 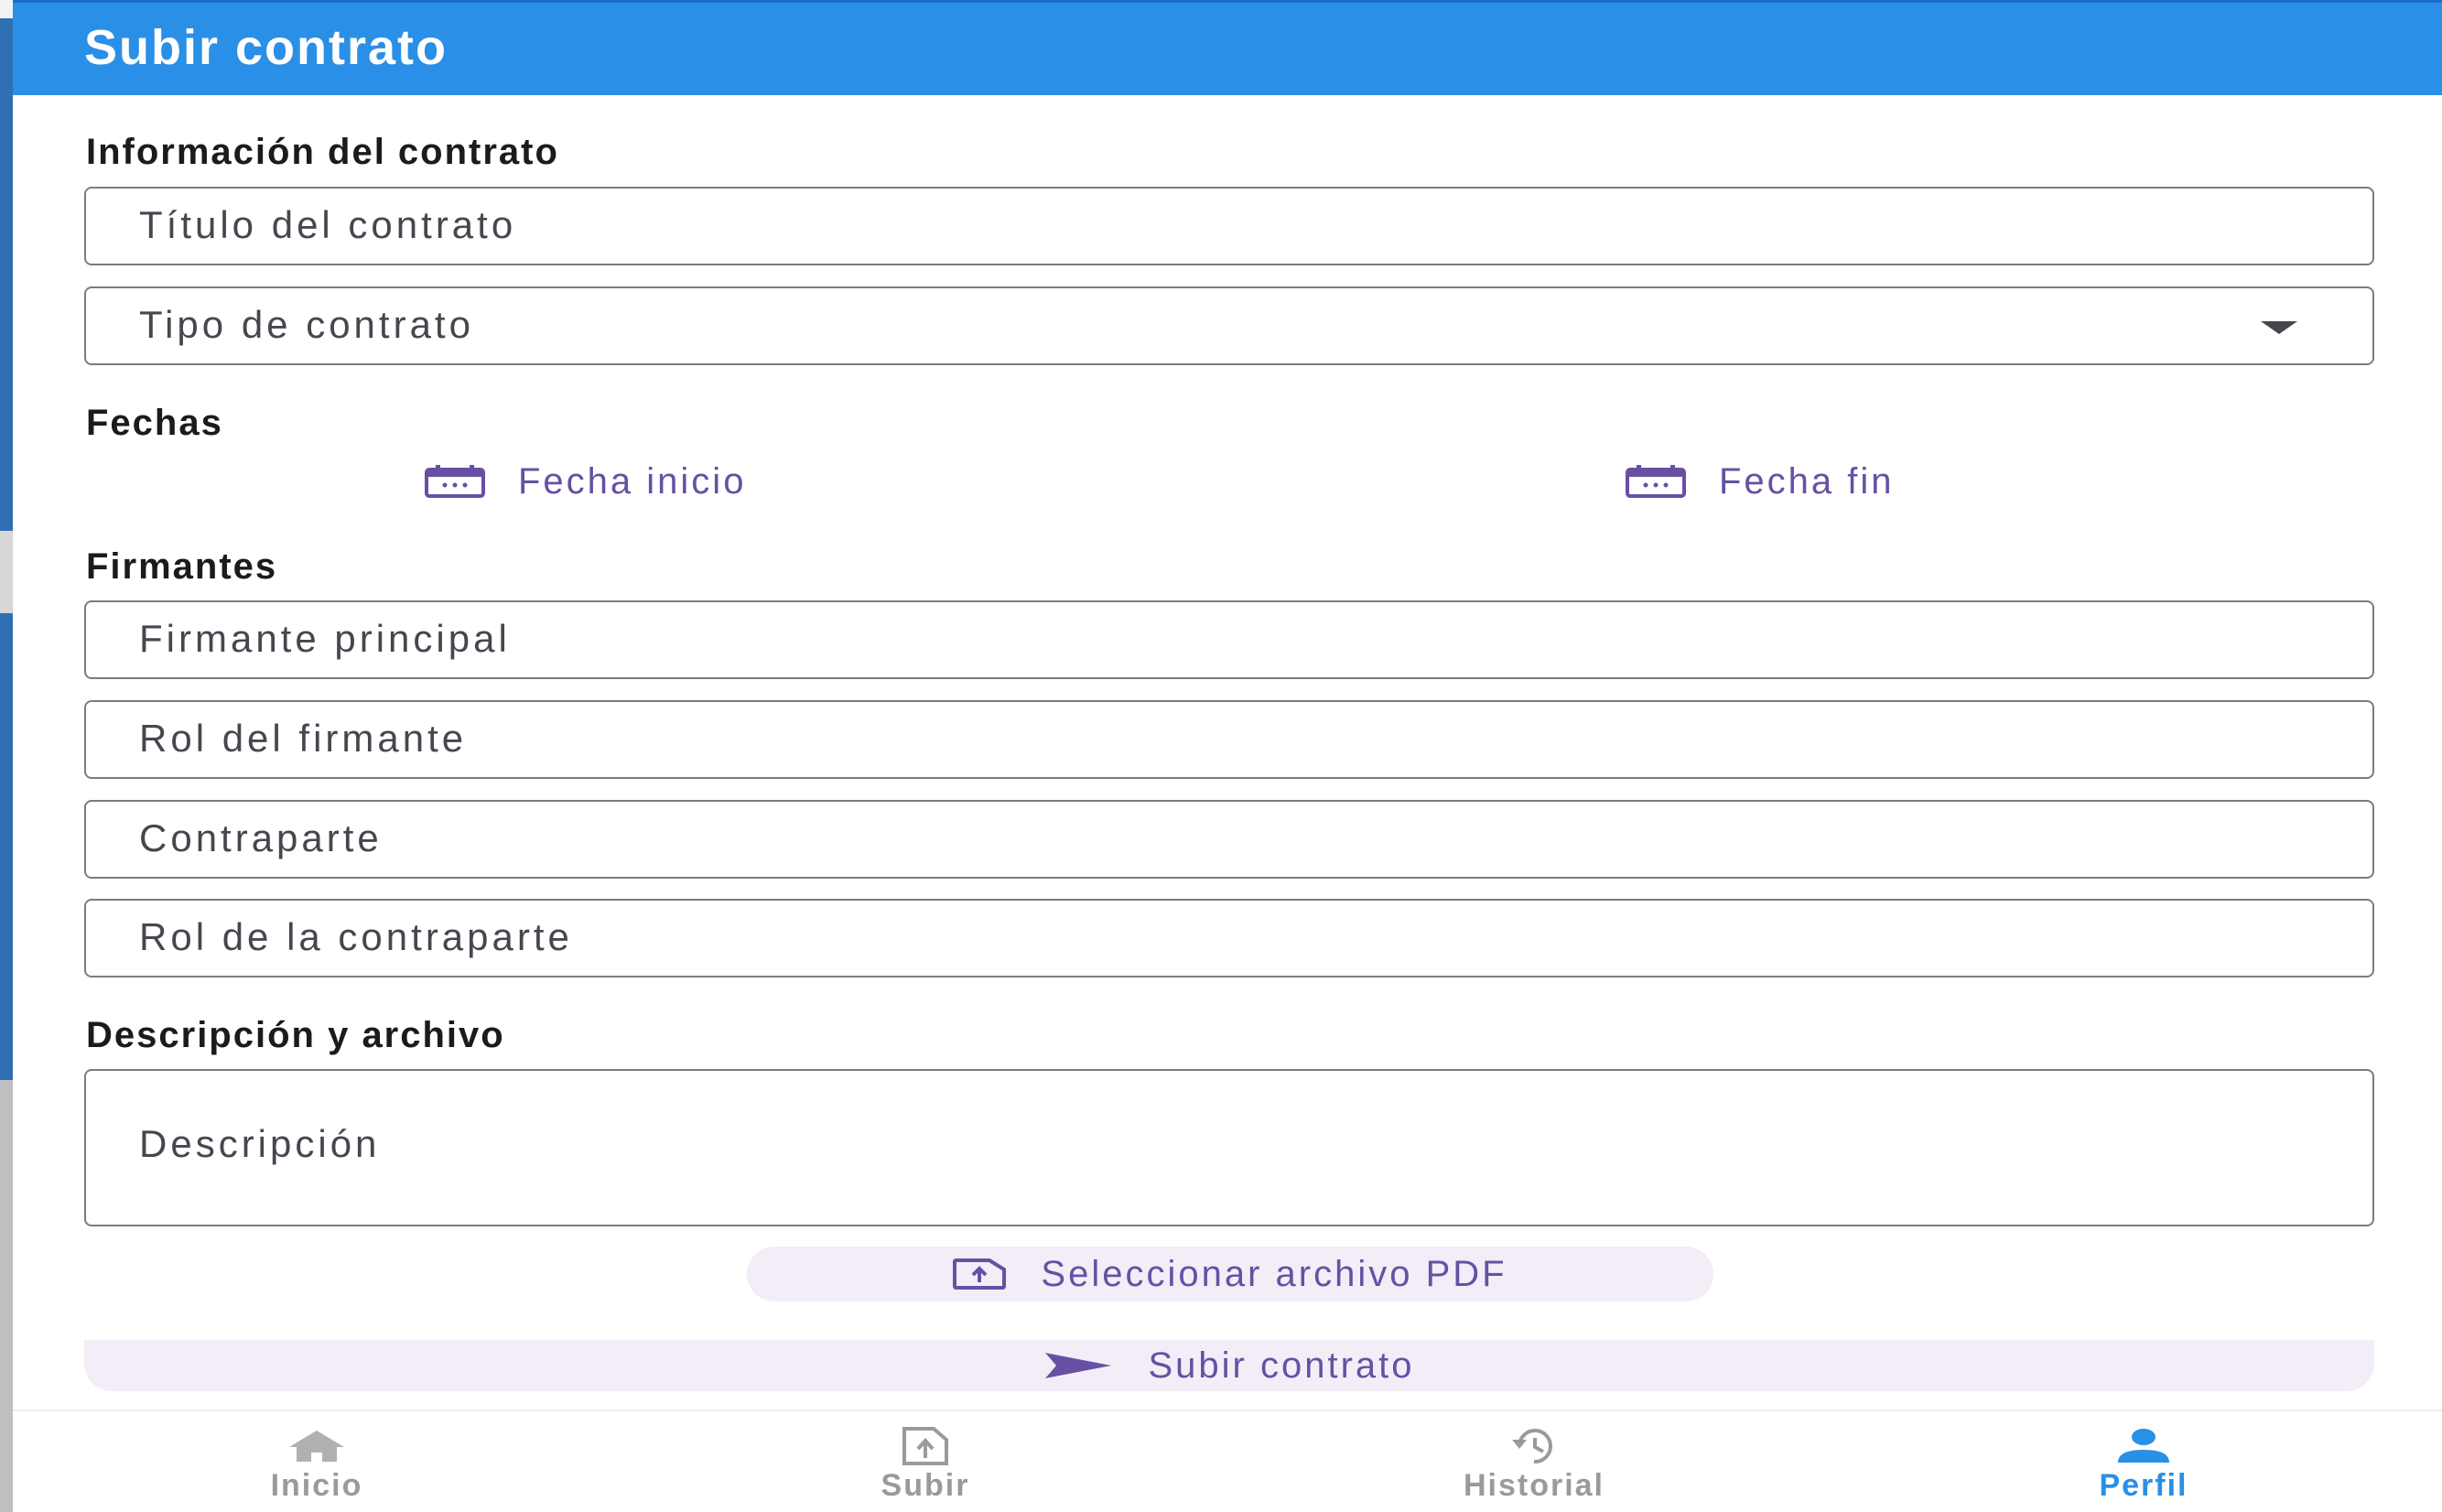 I want to click on nav-item-subir: Subir, so click(x=925, y=1461).